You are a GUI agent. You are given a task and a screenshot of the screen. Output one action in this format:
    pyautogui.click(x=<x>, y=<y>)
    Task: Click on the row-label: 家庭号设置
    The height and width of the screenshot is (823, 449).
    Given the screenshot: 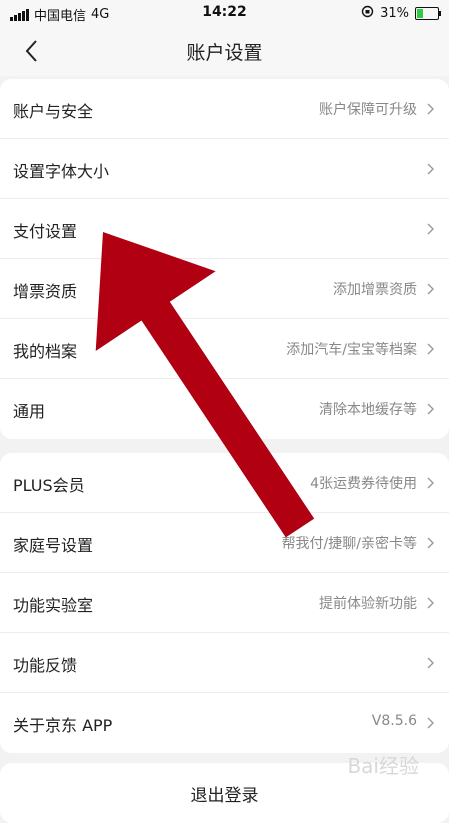 What is the action you would take?
    pyautogui.click(x=53, y=545)
    